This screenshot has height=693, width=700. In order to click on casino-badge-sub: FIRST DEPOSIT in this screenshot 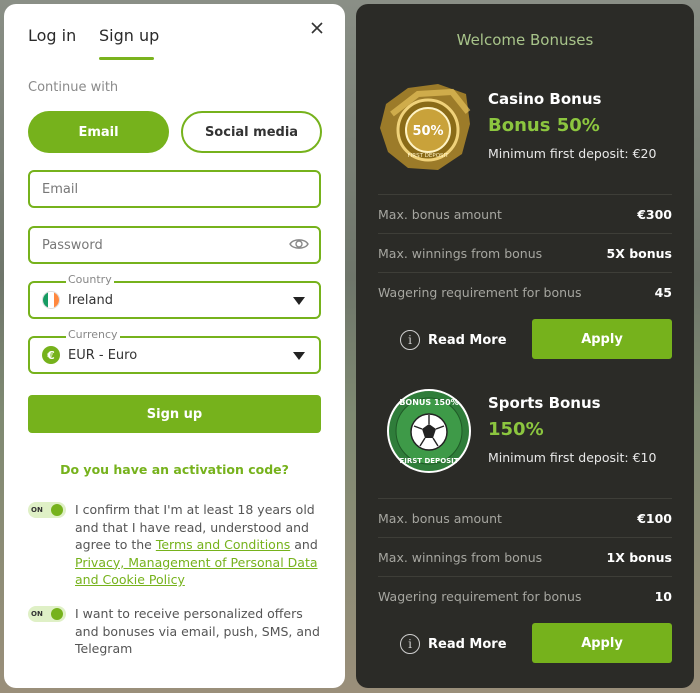, I will do `click(428, 156)`.